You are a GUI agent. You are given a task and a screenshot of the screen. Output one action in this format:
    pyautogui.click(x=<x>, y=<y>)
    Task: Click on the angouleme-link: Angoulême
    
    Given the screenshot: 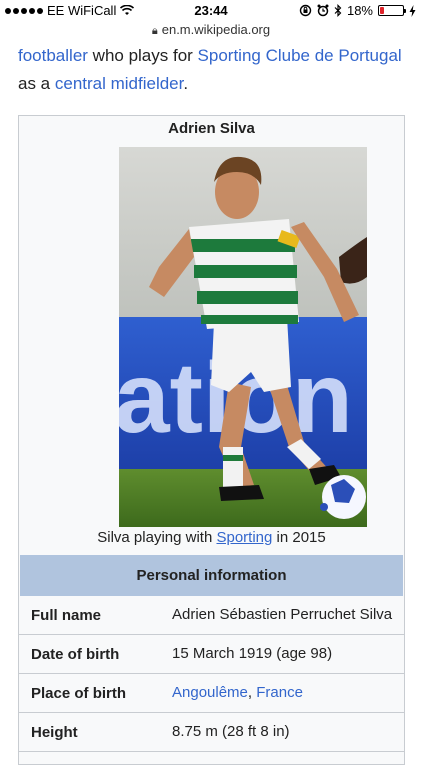 What is the action you would take?
    pyautogui.click(x=210, y=692)
    